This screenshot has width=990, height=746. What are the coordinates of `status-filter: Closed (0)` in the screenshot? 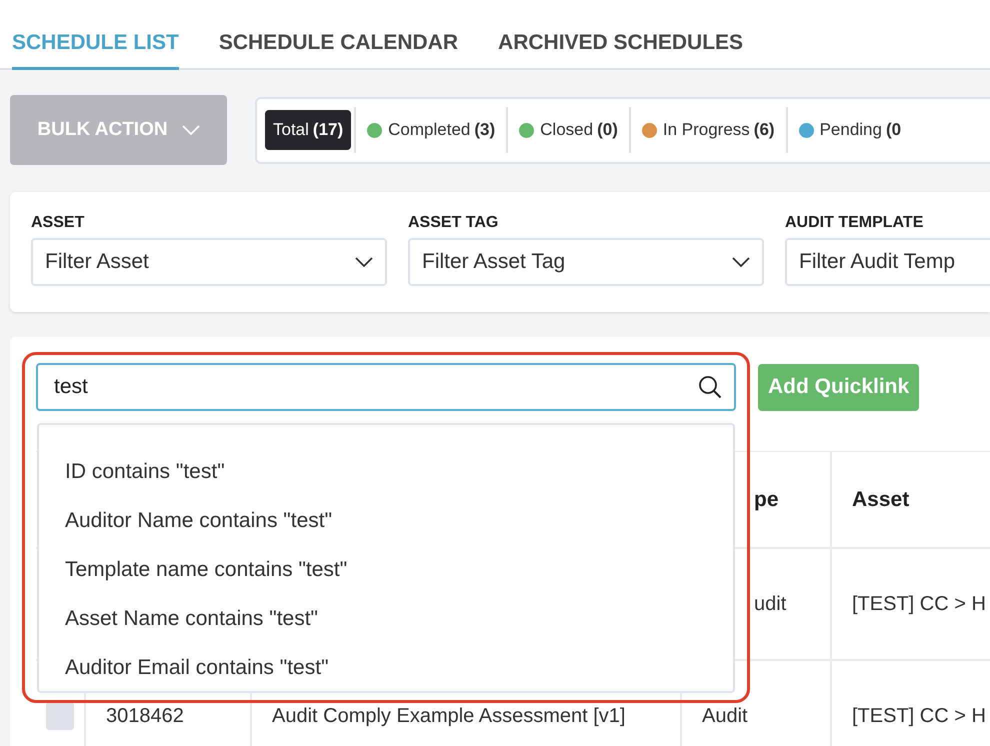 It's located at (568, 130).